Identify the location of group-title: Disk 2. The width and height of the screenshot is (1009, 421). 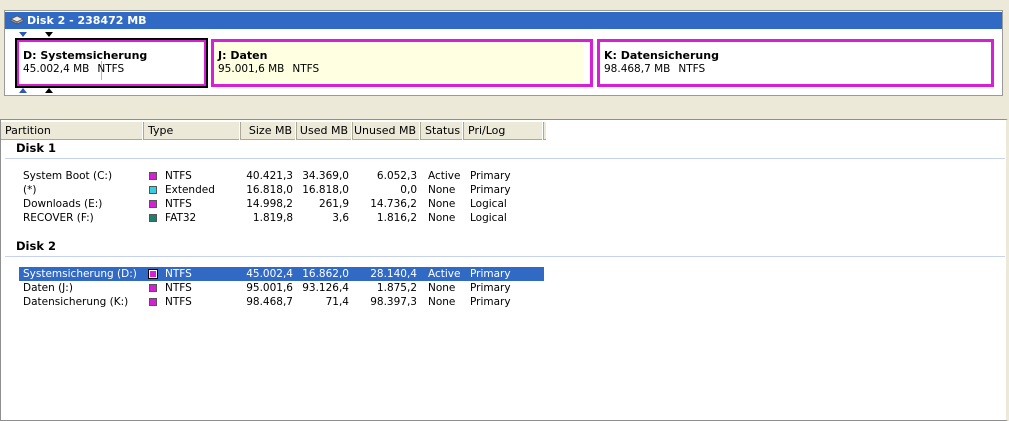
(36, 246).